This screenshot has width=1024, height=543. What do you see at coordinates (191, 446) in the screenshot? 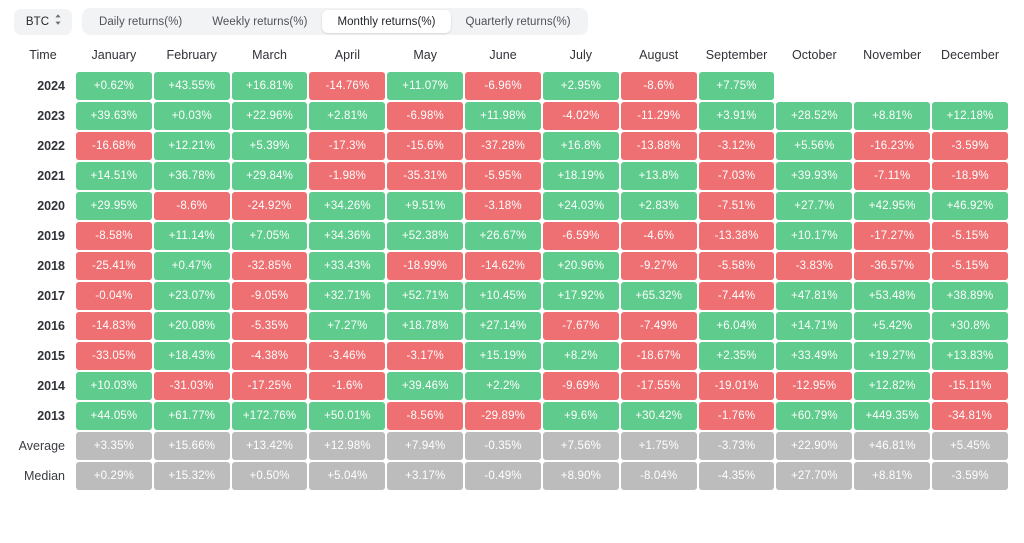
I see `cell-average-february: +15.66%` at bounding box center [191, 446].